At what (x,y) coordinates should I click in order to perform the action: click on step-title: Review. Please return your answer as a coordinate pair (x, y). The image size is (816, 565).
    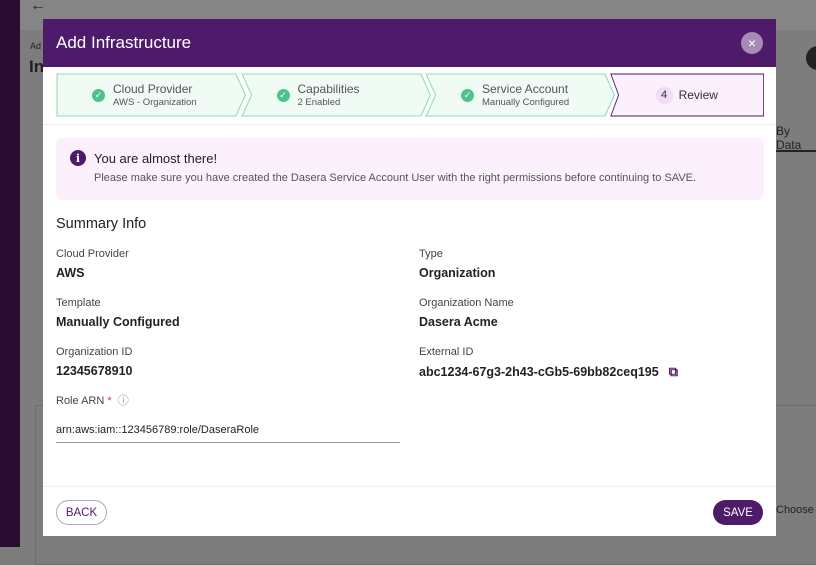
    Looking at the image, I should click on (698, 95).